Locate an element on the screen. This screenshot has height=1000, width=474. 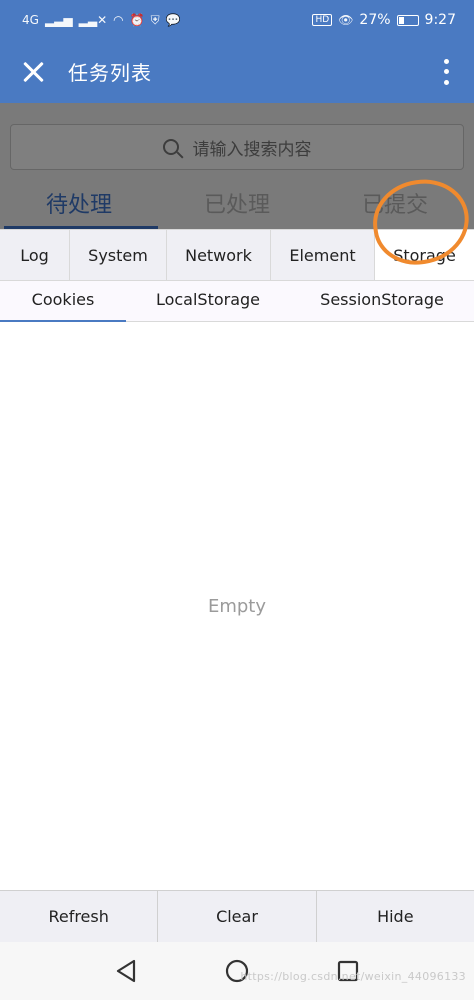
more-vertical-icon is located at coordinates (446, 72).